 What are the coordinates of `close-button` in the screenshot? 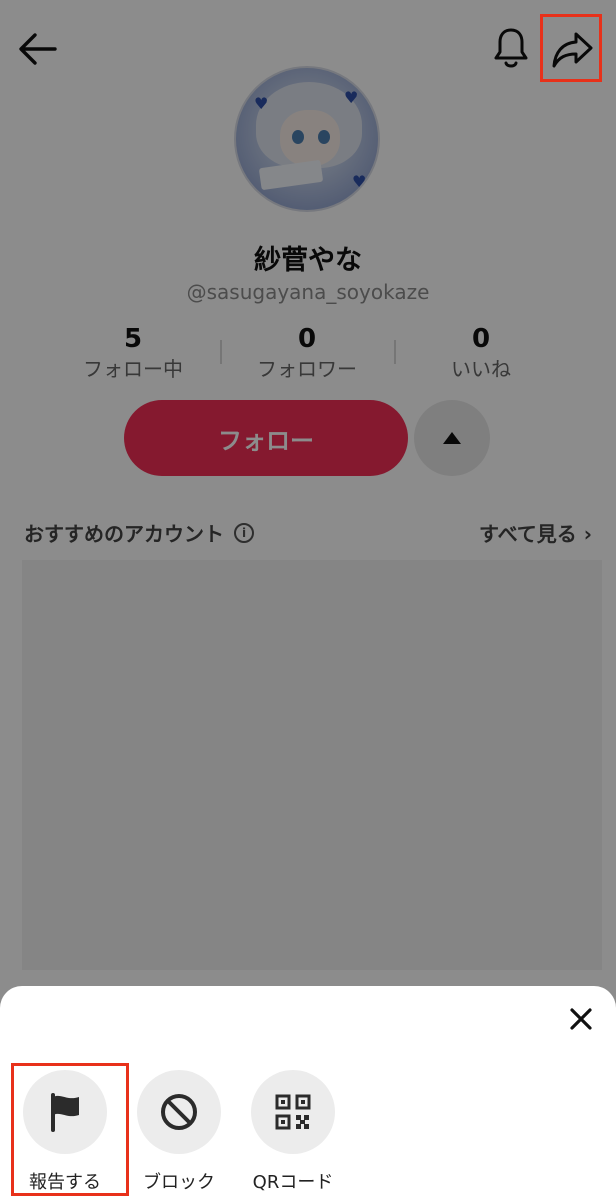 It's located at (581, 1019).